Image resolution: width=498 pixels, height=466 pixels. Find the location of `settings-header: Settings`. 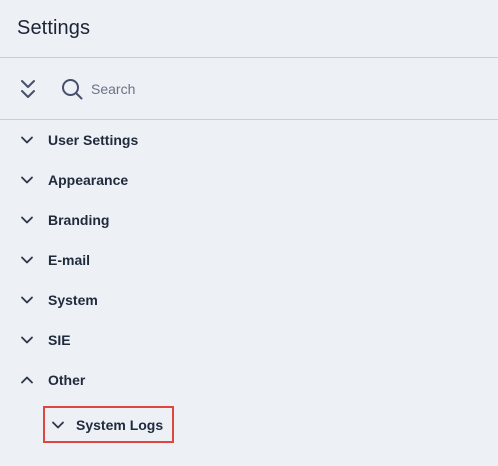

settings-header: Settings is located at coordinates (249, 29).